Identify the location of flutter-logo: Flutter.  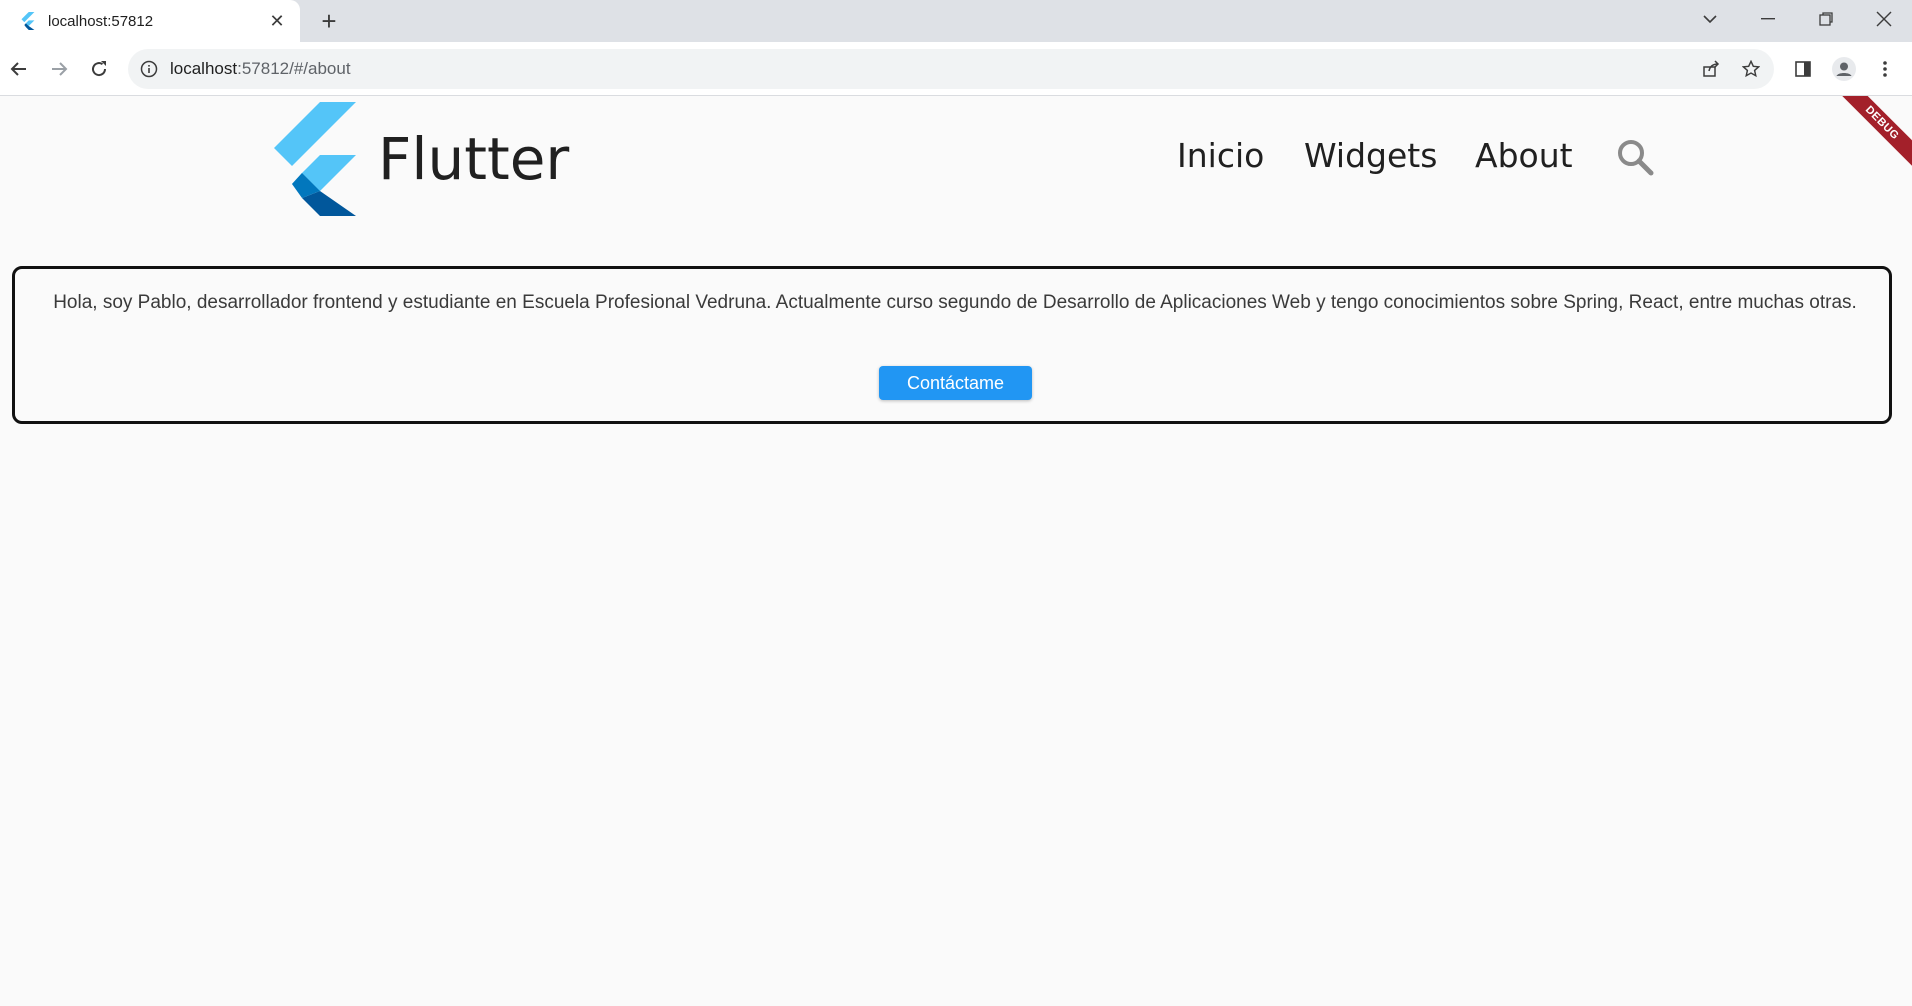
(415, 159).